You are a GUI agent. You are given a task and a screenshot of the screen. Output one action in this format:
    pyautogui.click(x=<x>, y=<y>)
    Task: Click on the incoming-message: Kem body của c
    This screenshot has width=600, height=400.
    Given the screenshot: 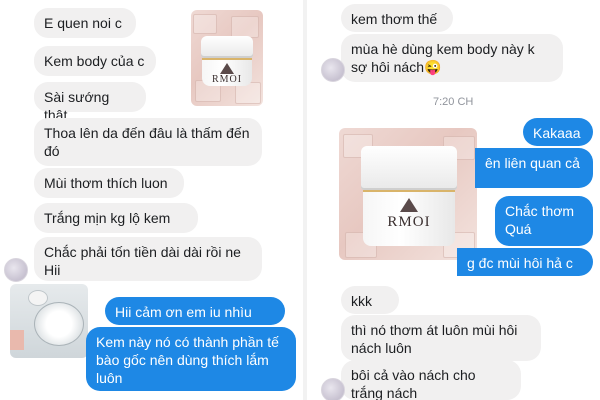 What is the action you would take?
    pyautogui.click(x=95, y=61)
    